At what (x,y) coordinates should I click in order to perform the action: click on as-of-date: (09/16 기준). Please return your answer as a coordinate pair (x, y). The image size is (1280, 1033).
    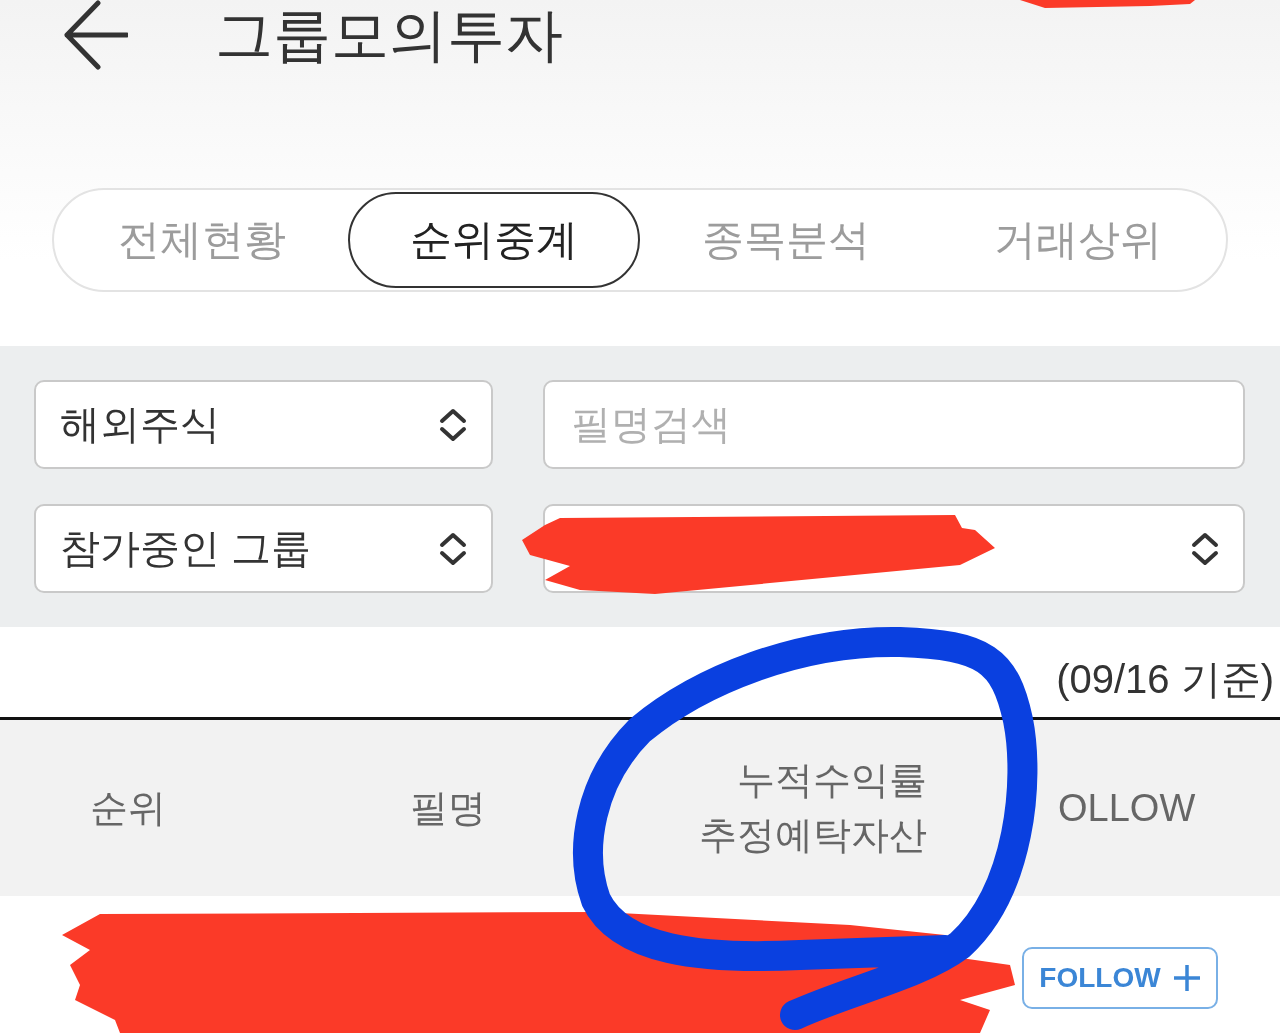
    Looking at the image, I should click on (1165, 679).